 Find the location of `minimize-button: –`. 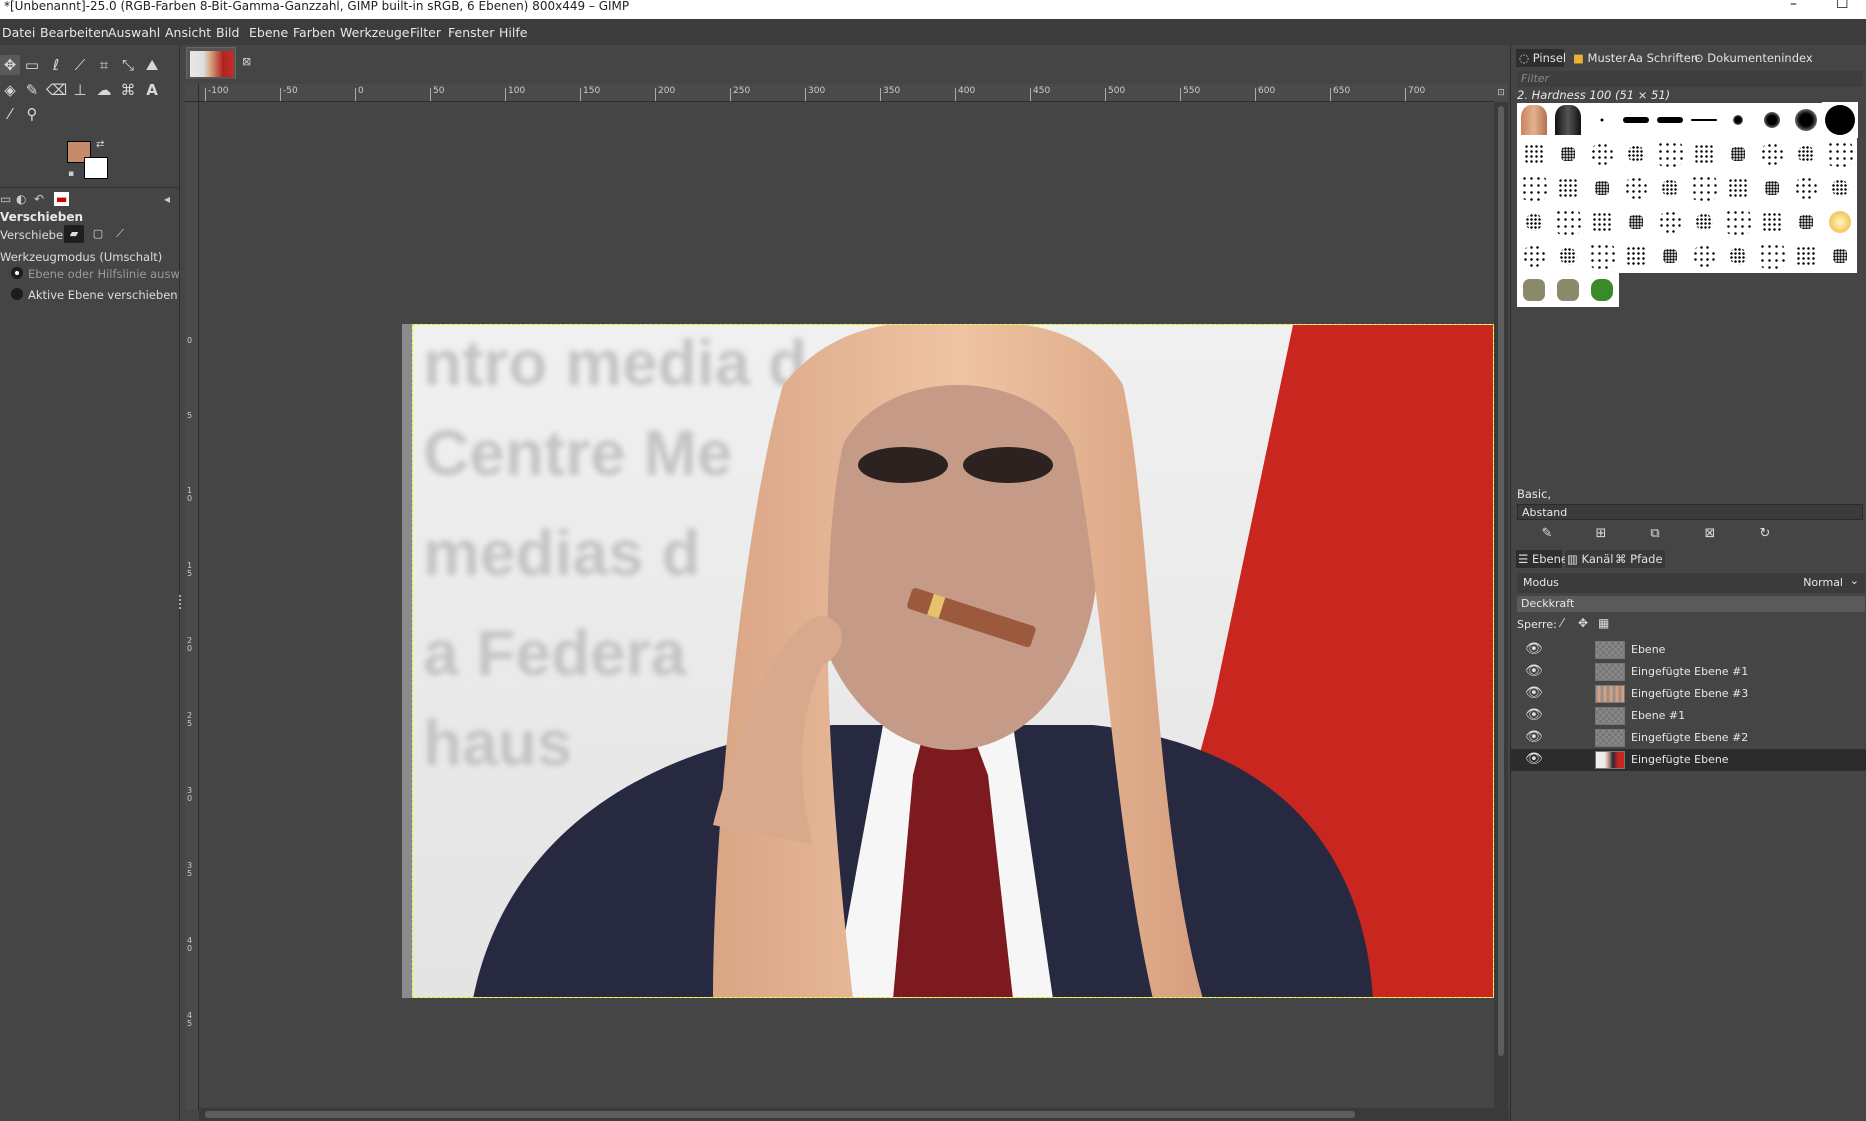

minimize-button: – is located at coordinates (1793, 5).